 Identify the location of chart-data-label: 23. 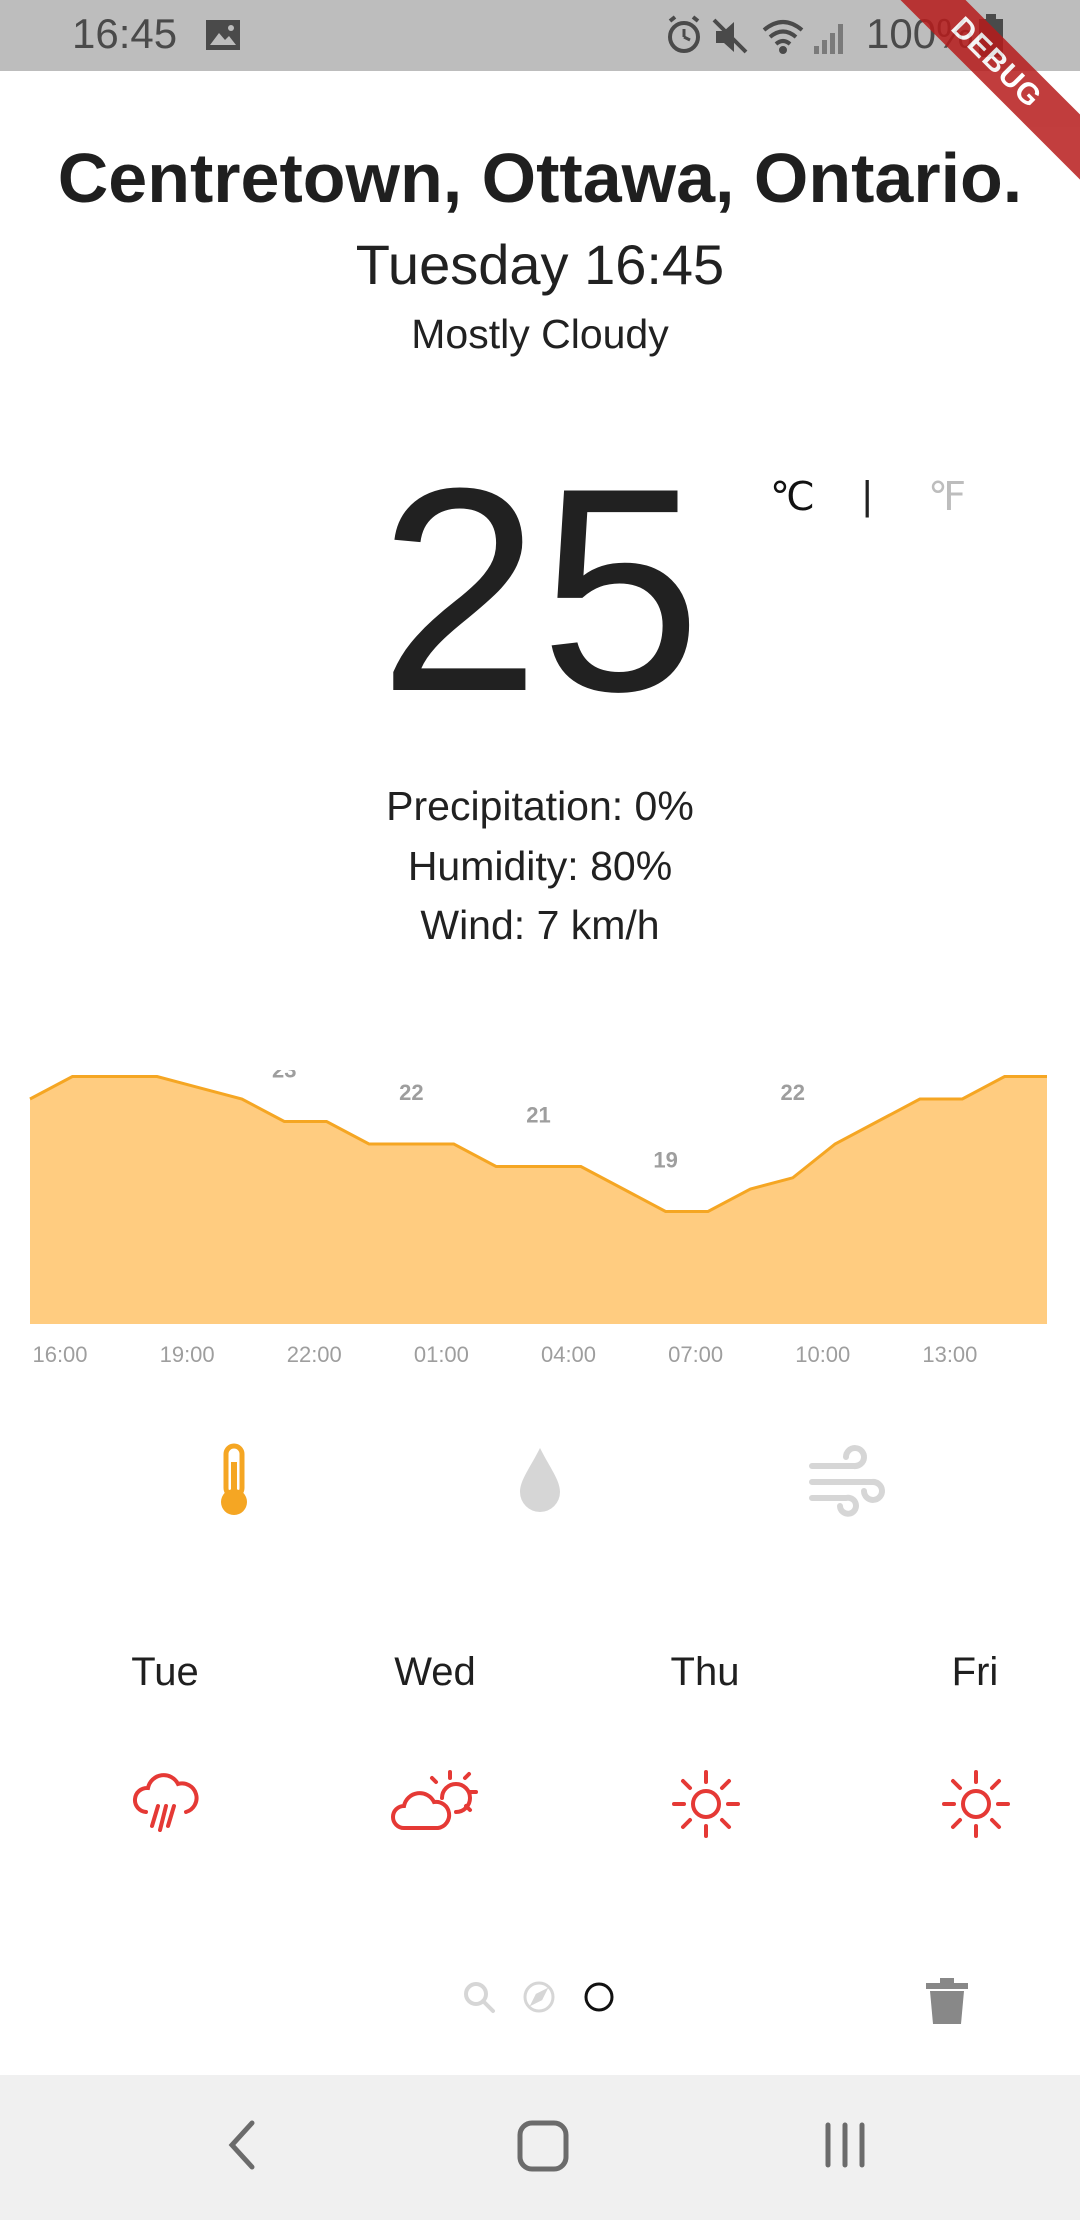
(284, 1076).